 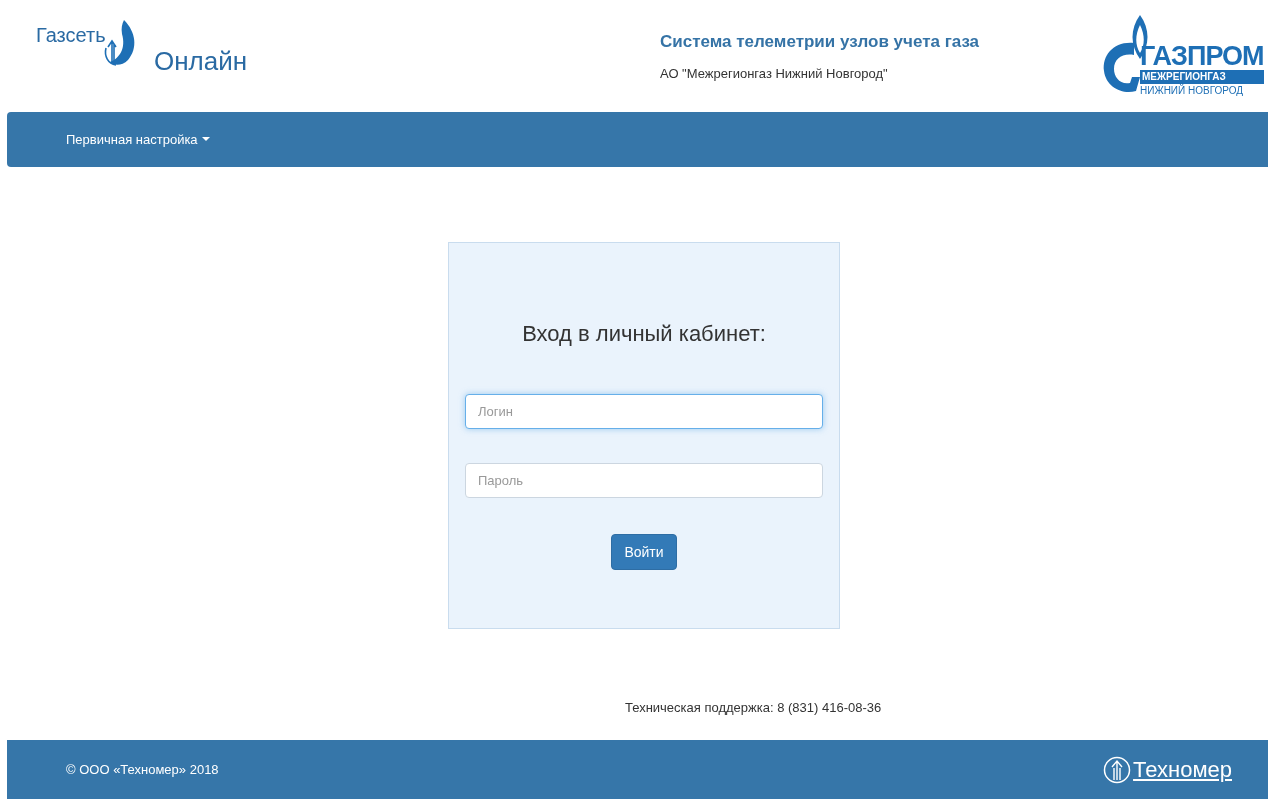 What do you see at coordinates (820, 41) in the screenshot?
I see `system-title: Система телеметрии узлов учета газа` at bounding box center [820, 41].